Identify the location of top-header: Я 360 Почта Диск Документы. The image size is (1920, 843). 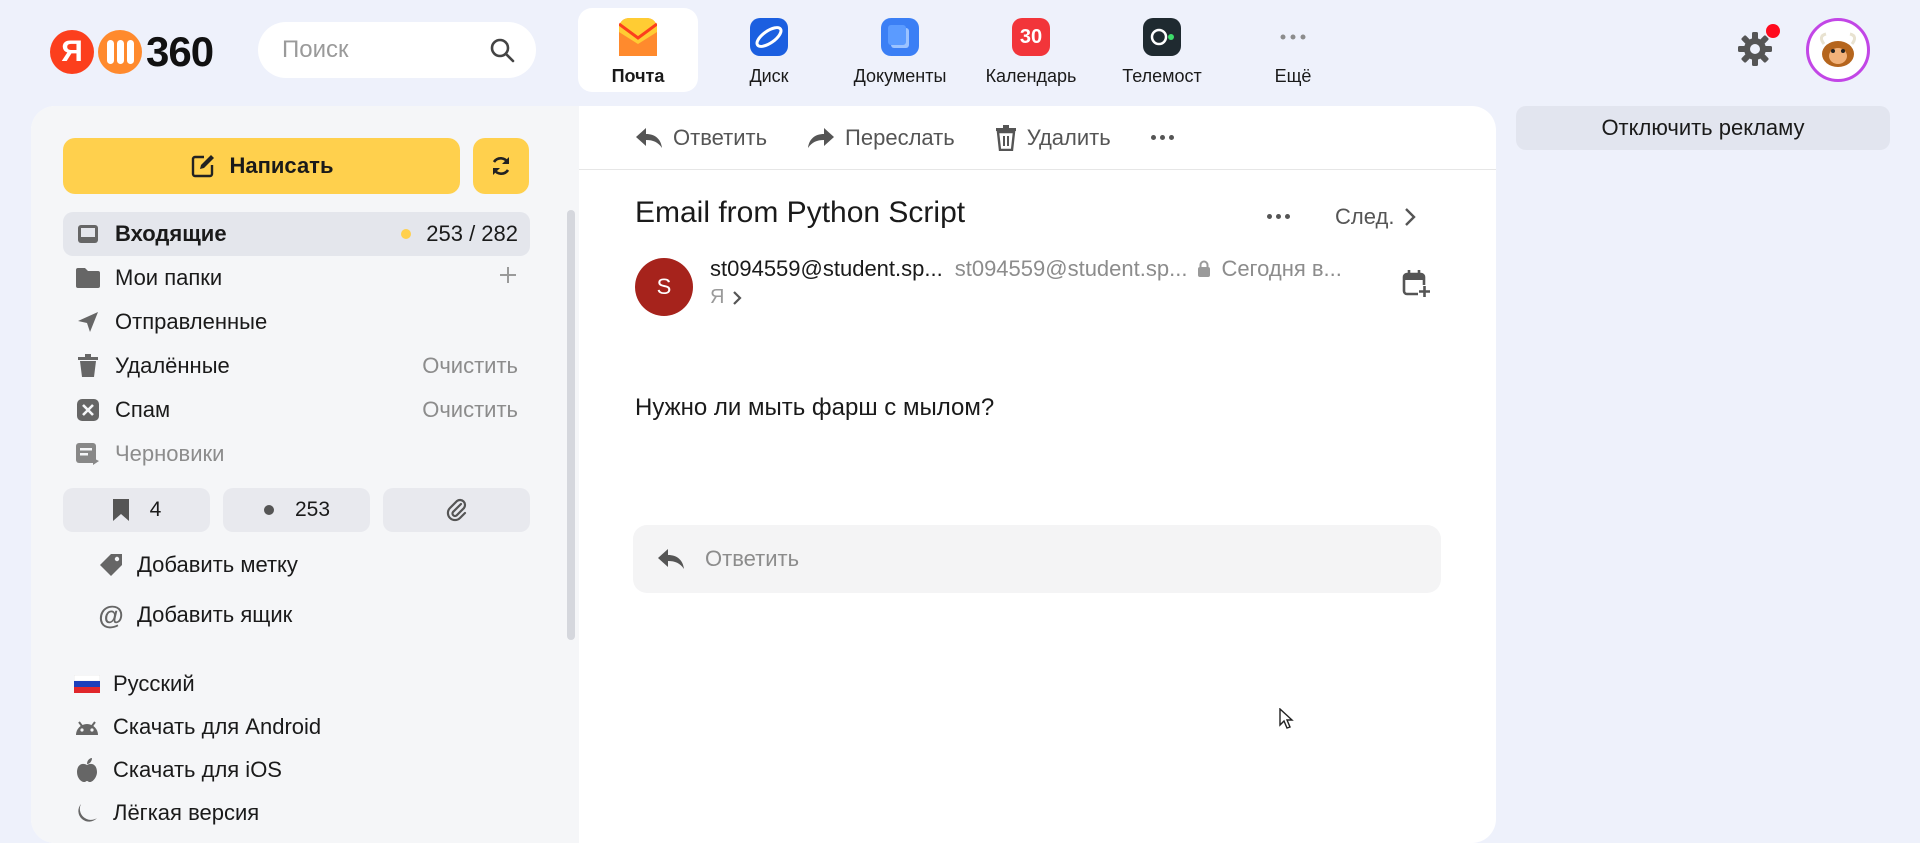
(960, 50).